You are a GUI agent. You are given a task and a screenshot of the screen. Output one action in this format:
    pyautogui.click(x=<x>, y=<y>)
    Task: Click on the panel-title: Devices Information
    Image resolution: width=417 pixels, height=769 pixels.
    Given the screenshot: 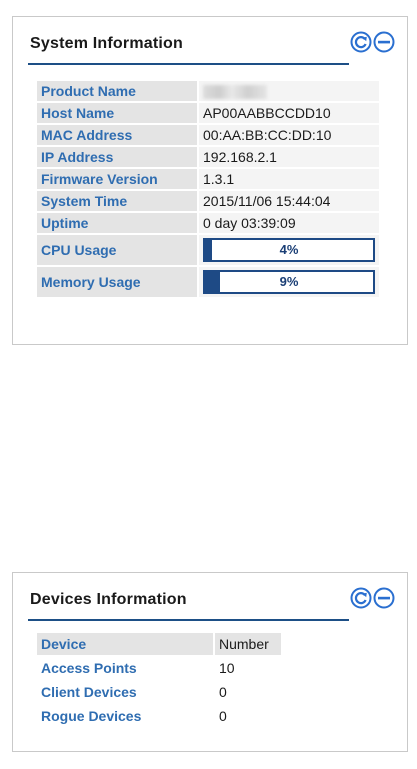 What is the action you would take?
    pyautogui.click(x=108, y=599)
    